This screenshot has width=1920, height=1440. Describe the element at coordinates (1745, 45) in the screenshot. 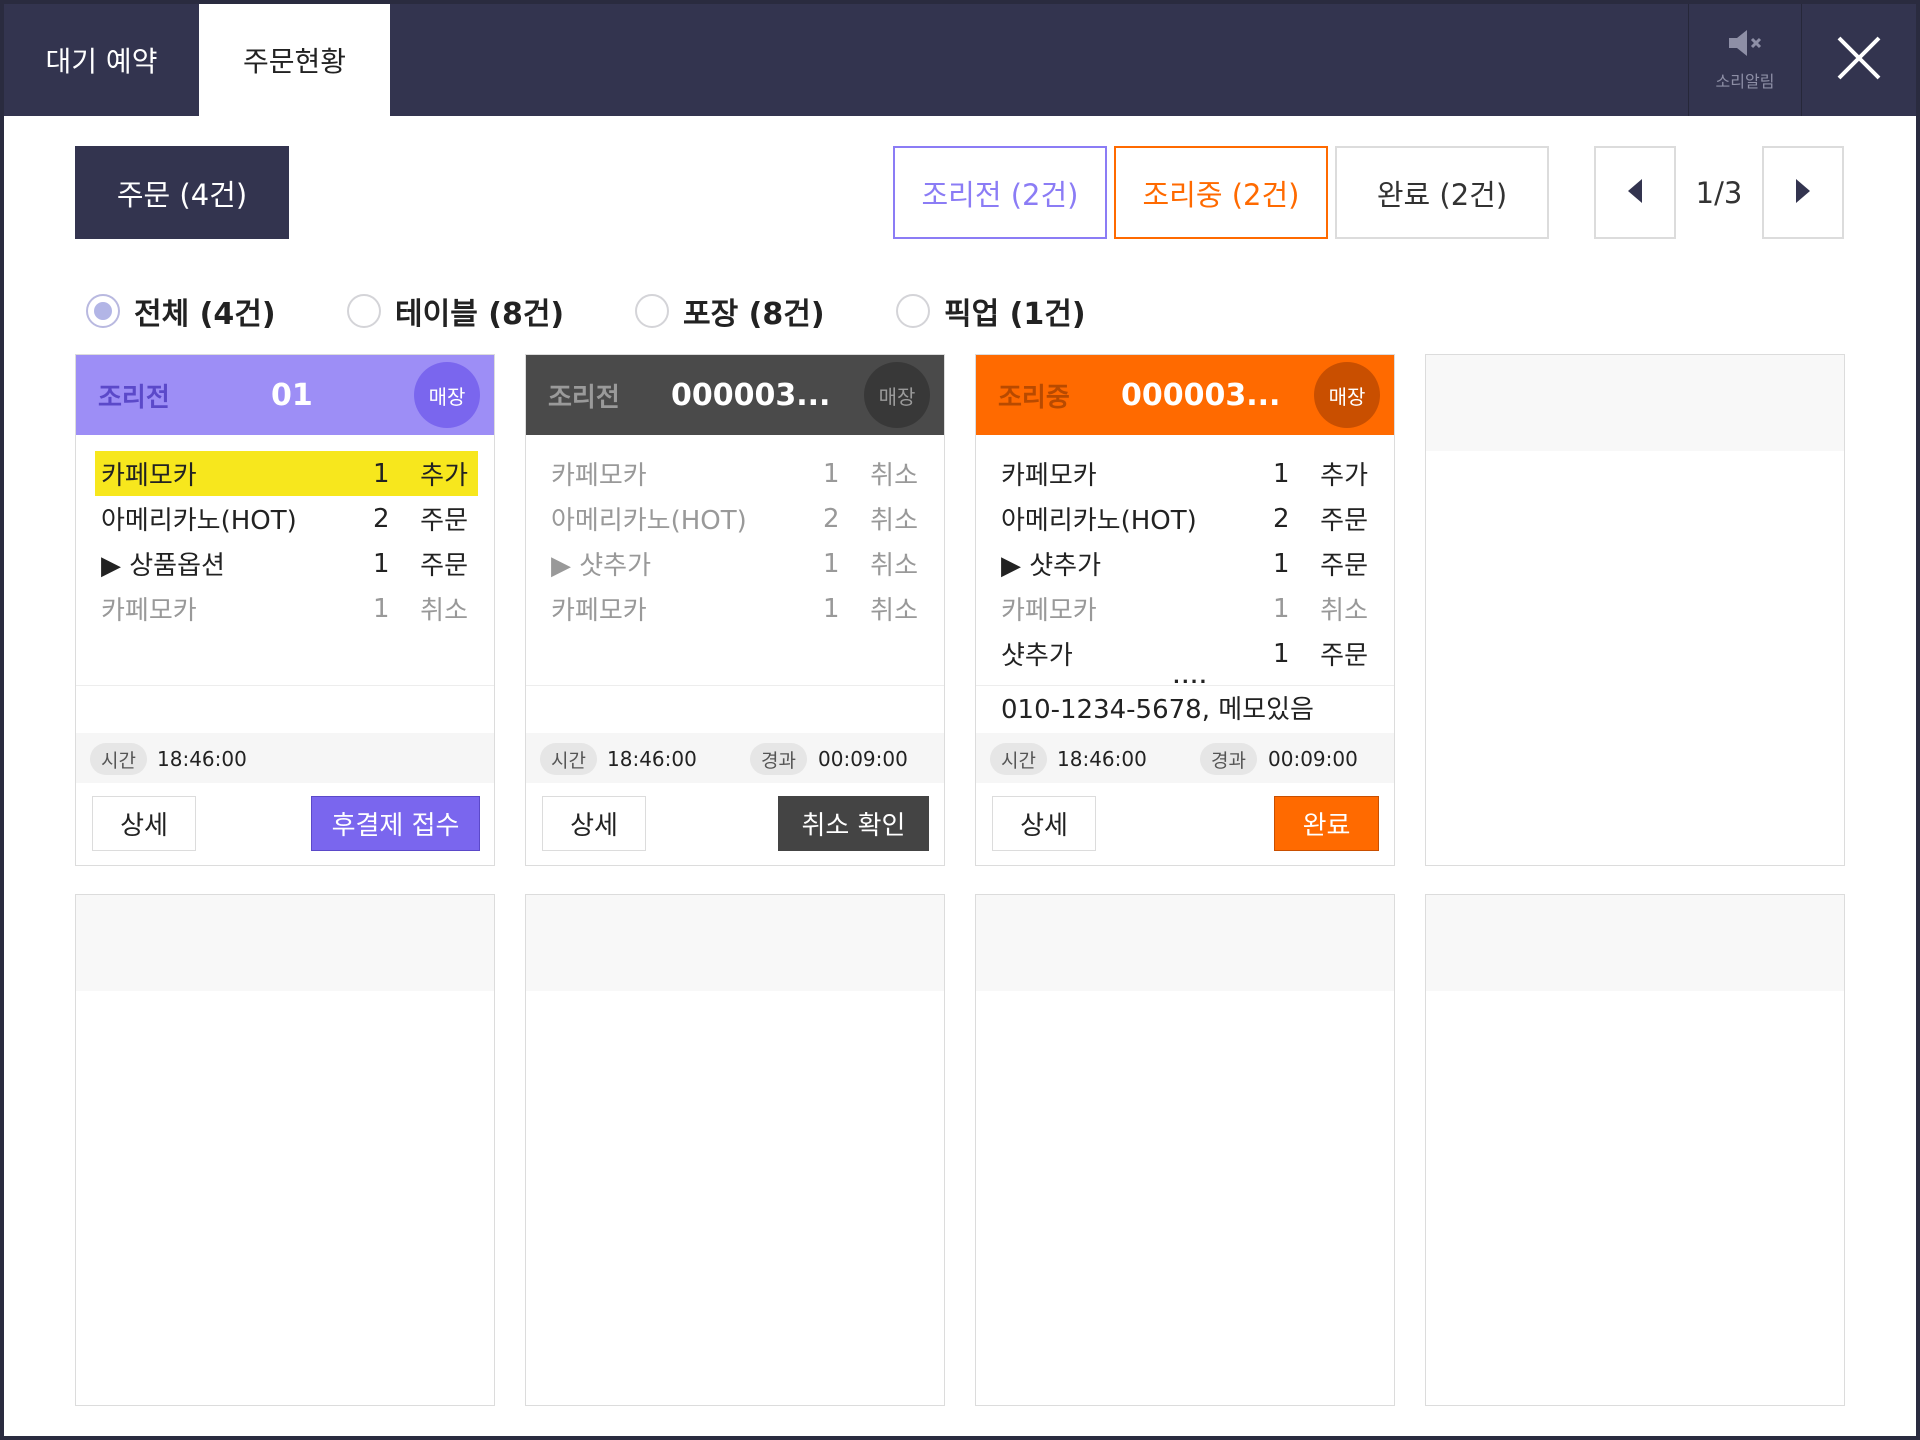

I see `speaker-mute-icon` at that location.